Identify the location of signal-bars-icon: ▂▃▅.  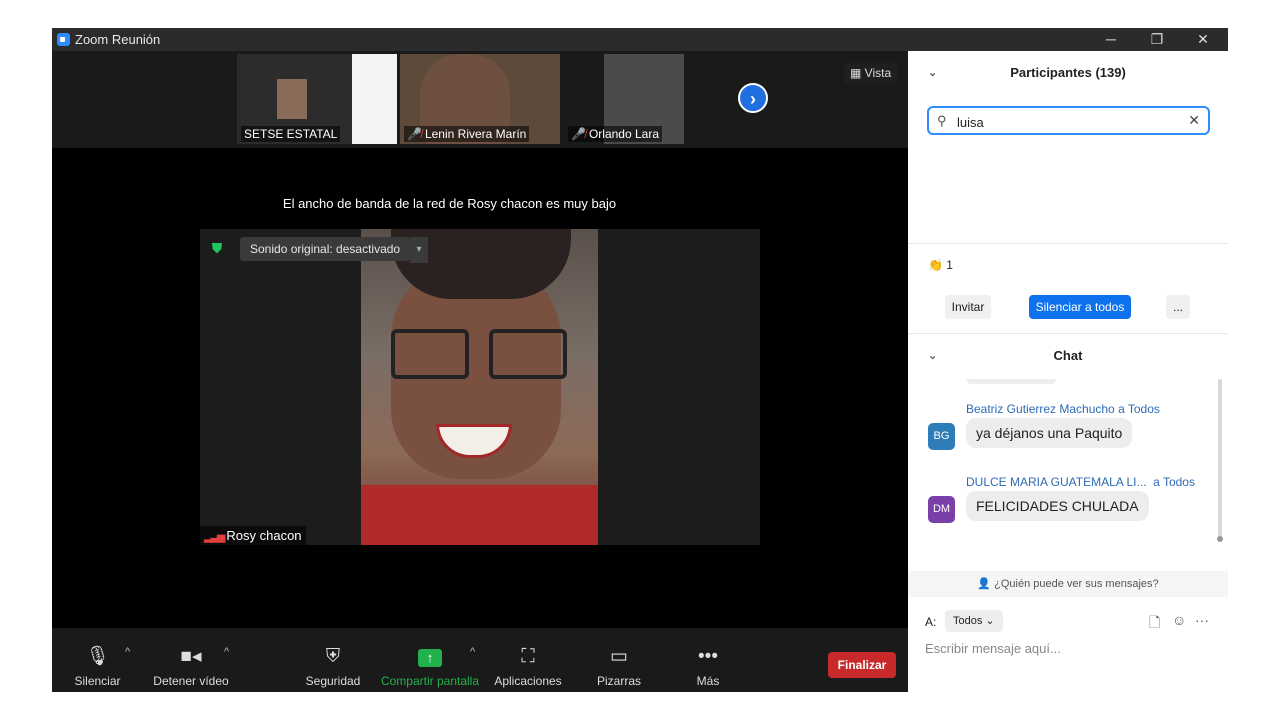
(214, 537).